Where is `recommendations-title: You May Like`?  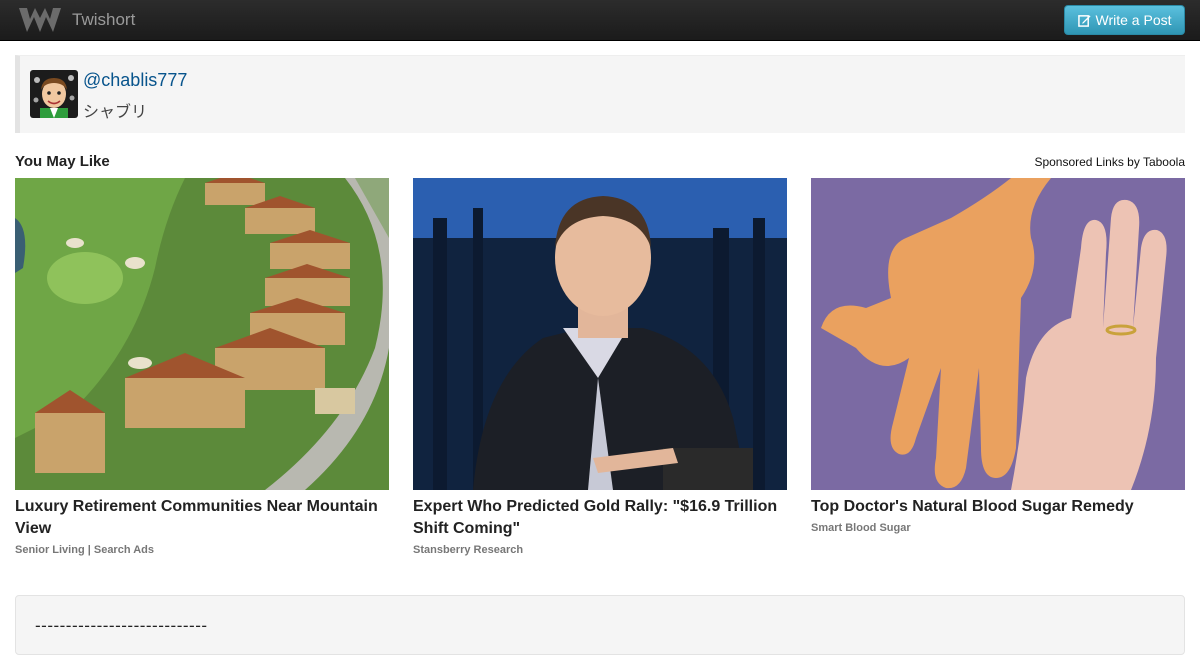
recommendations-title: You May Like is located at coordinates (62, 161).